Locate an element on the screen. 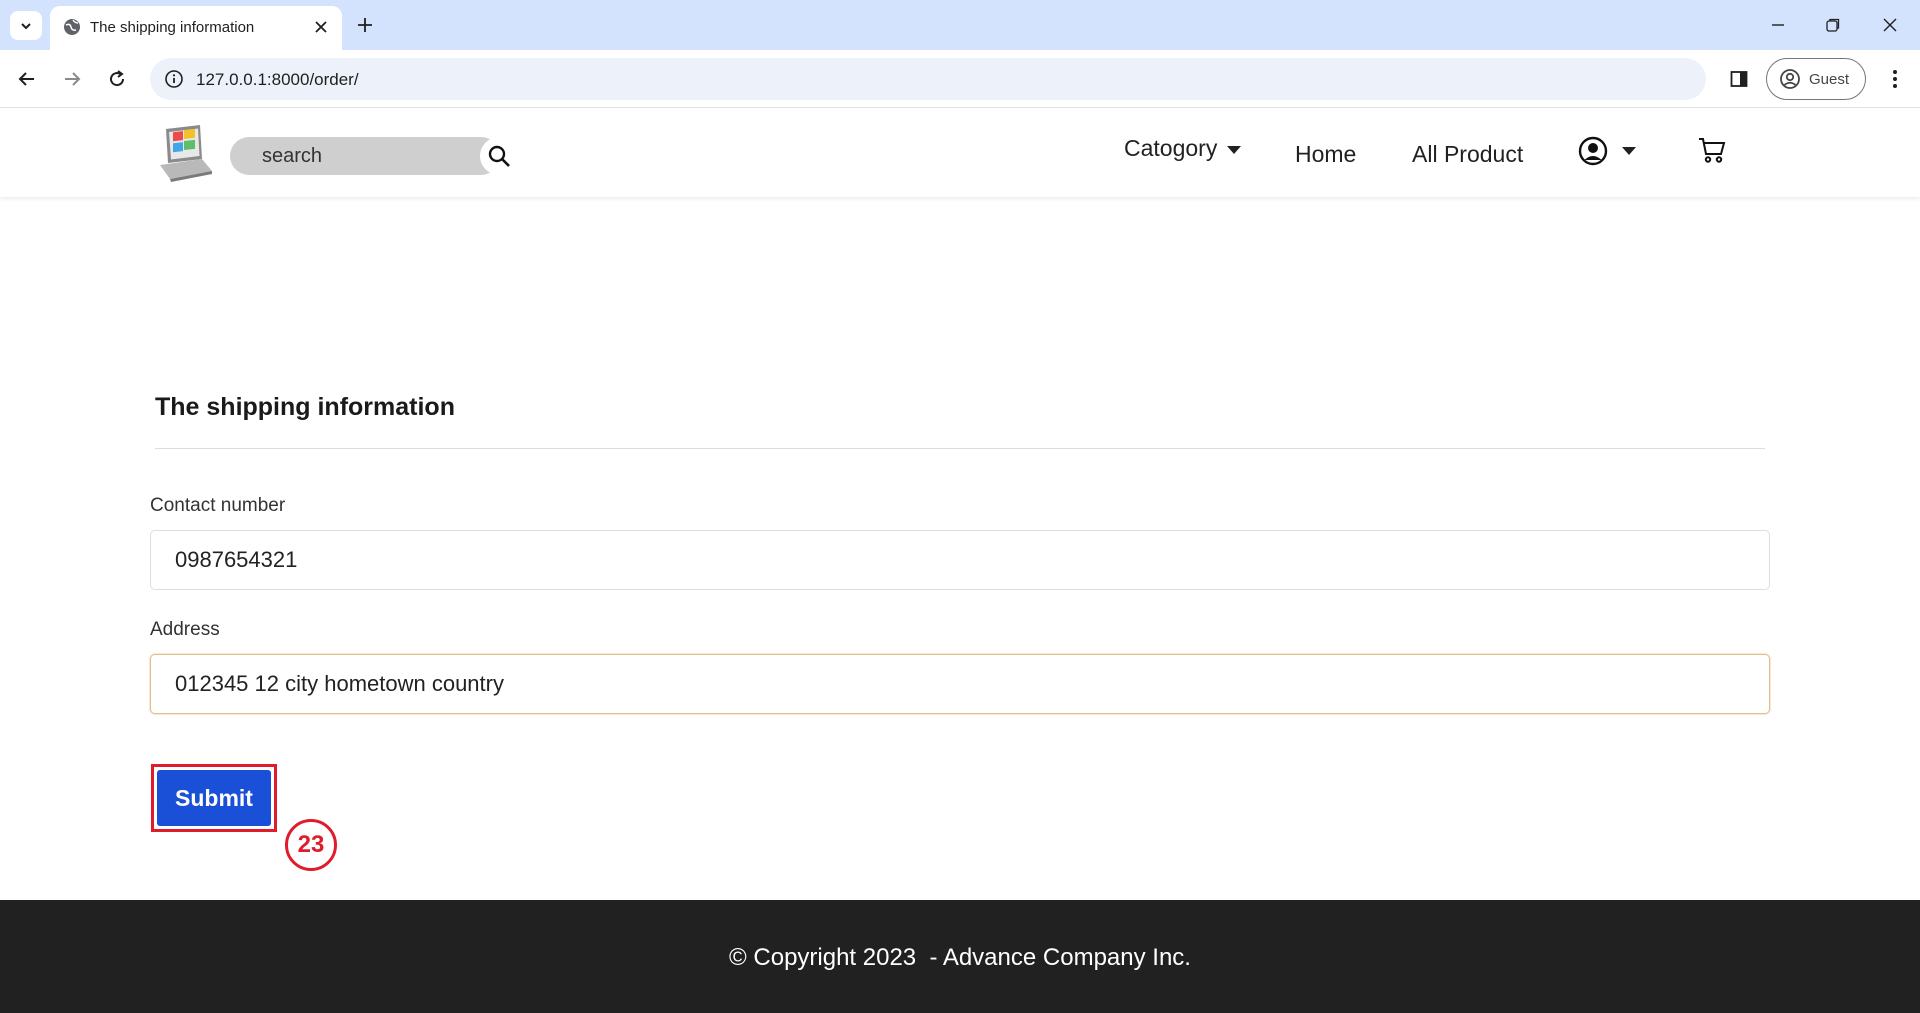 This screenshot has height=1013, width=1920. minimize-icon is located at coordinates (1778, 25).